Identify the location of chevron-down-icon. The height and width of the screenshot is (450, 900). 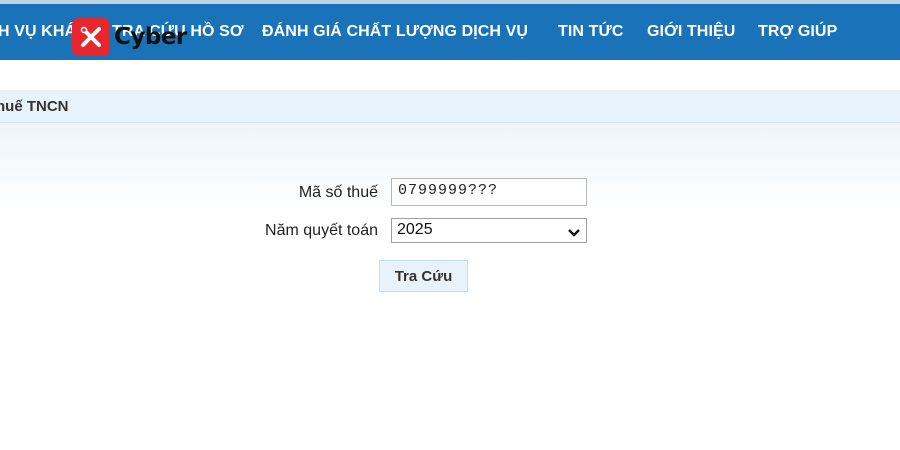
(574, 234).